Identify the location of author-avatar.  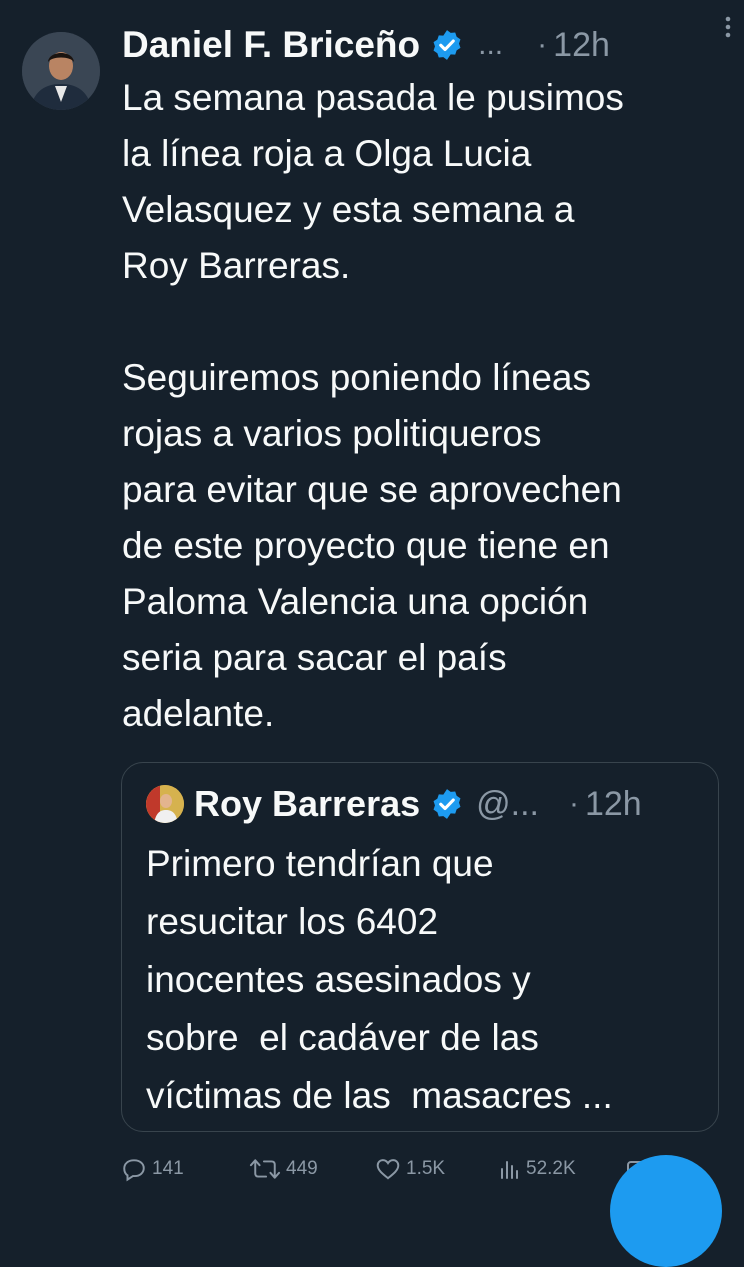
(61, 71).